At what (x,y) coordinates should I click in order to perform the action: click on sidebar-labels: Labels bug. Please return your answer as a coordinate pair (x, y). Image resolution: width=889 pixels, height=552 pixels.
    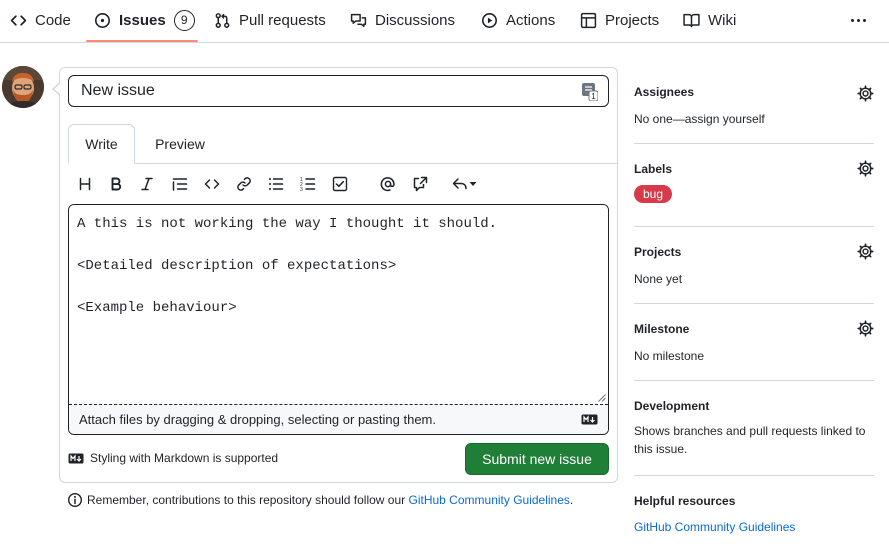
    Looking at the image, I should click on (754, 182).